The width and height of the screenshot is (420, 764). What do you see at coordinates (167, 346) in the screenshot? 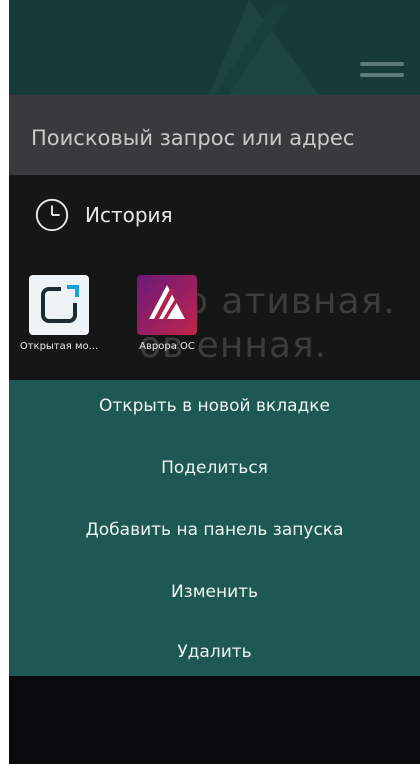
I see `tile-label: Аврора ОС` at bounding box center [167, 346].